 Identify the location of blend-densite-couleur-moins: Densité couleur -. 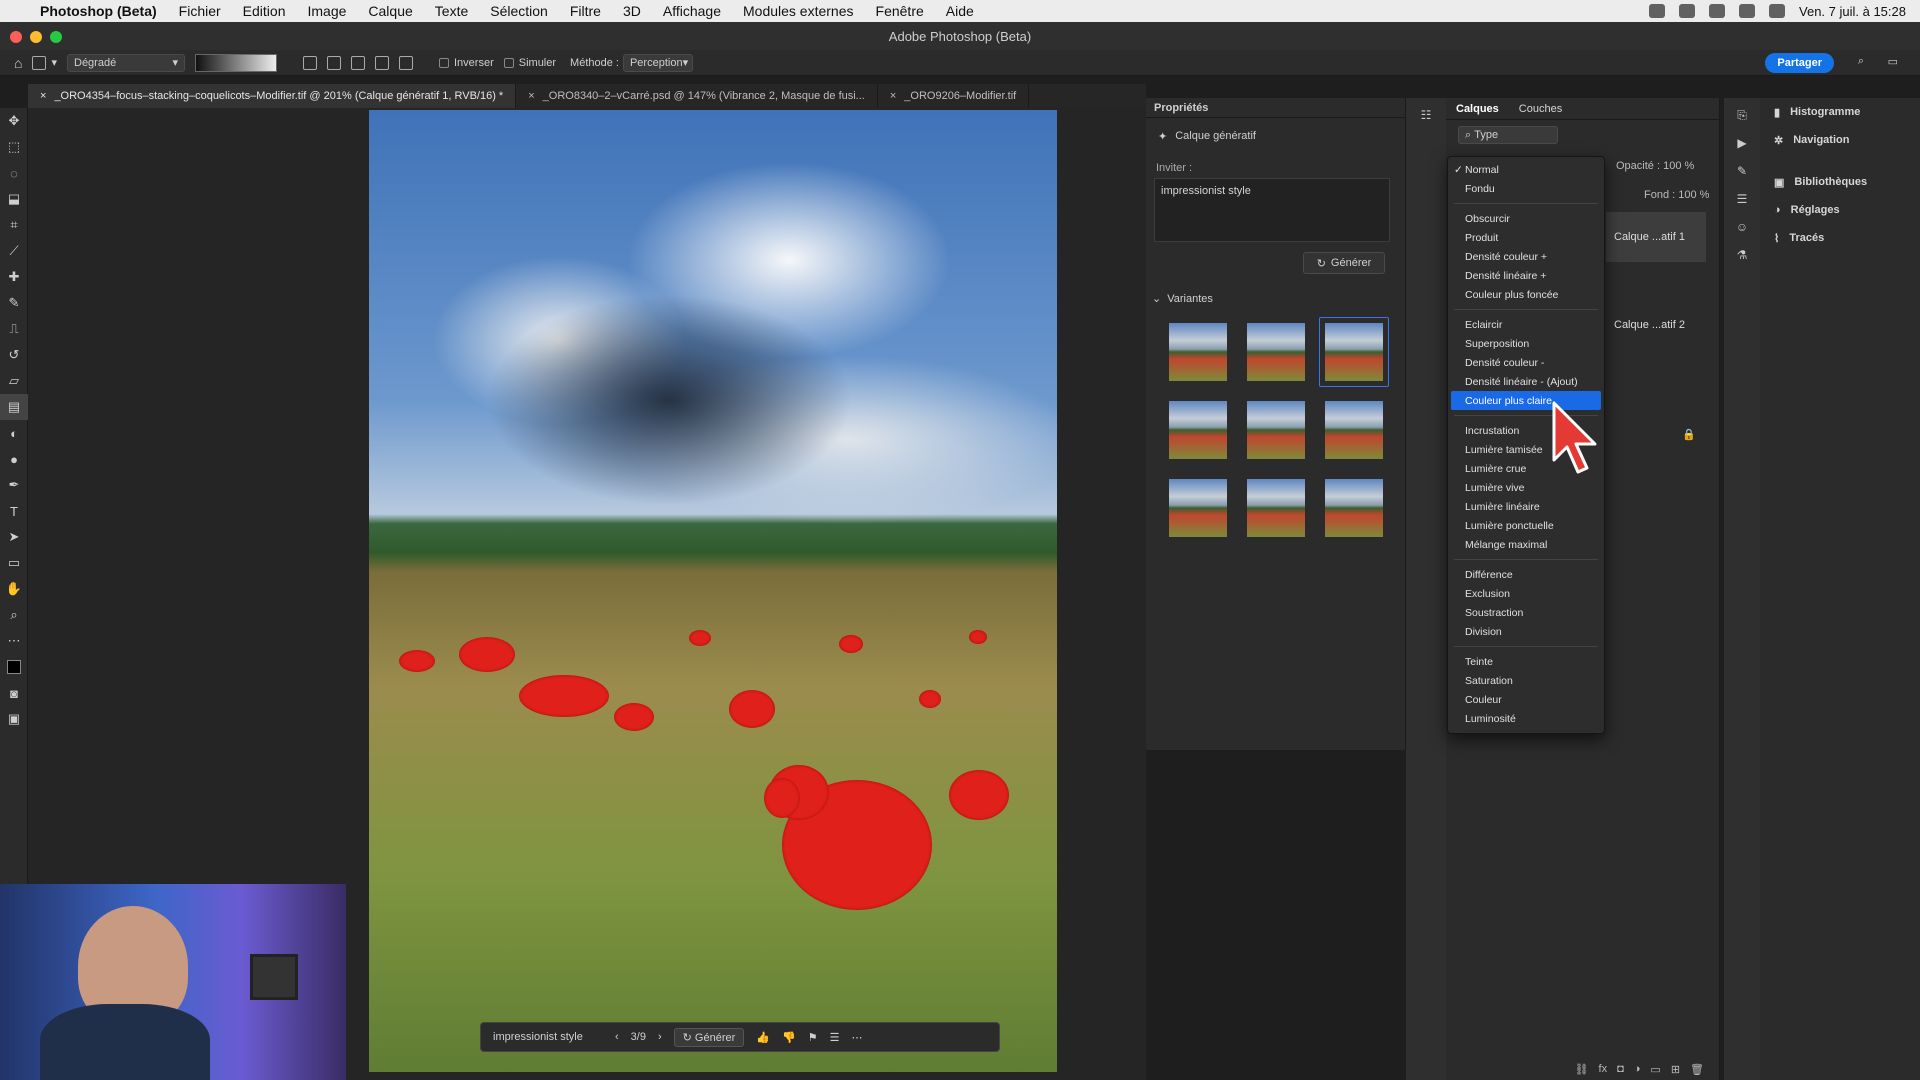
(1526, 362).